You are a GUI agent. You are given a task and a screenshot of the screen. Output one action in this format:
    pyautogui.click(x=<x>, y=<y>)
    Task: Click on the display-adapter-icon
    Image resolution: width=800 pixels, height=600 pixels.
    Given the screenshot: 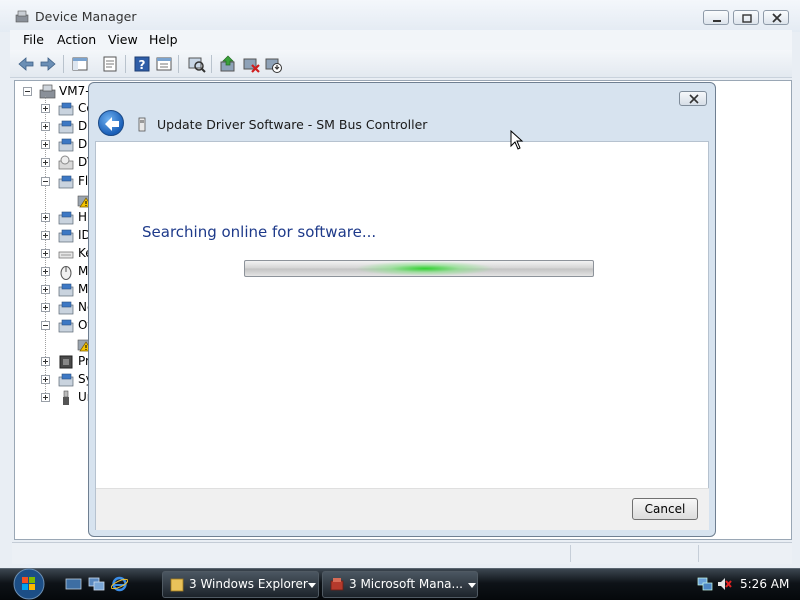 What is the action you would take?
    pyautogui.click(x=66, y=145)
    